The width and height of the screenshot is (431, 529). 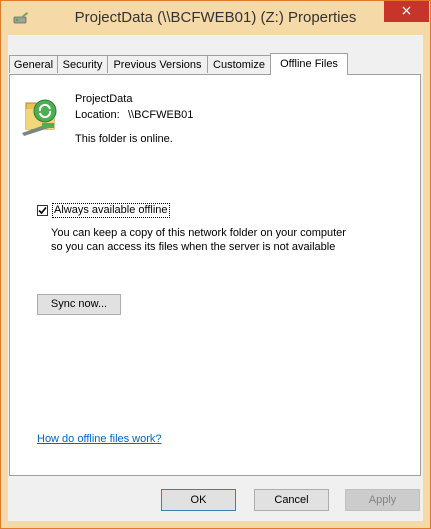 What do you see at coordinates (104, 99) in the screenshot?
I see `folder-name: ProjectData` at bounding box center [104, 99].